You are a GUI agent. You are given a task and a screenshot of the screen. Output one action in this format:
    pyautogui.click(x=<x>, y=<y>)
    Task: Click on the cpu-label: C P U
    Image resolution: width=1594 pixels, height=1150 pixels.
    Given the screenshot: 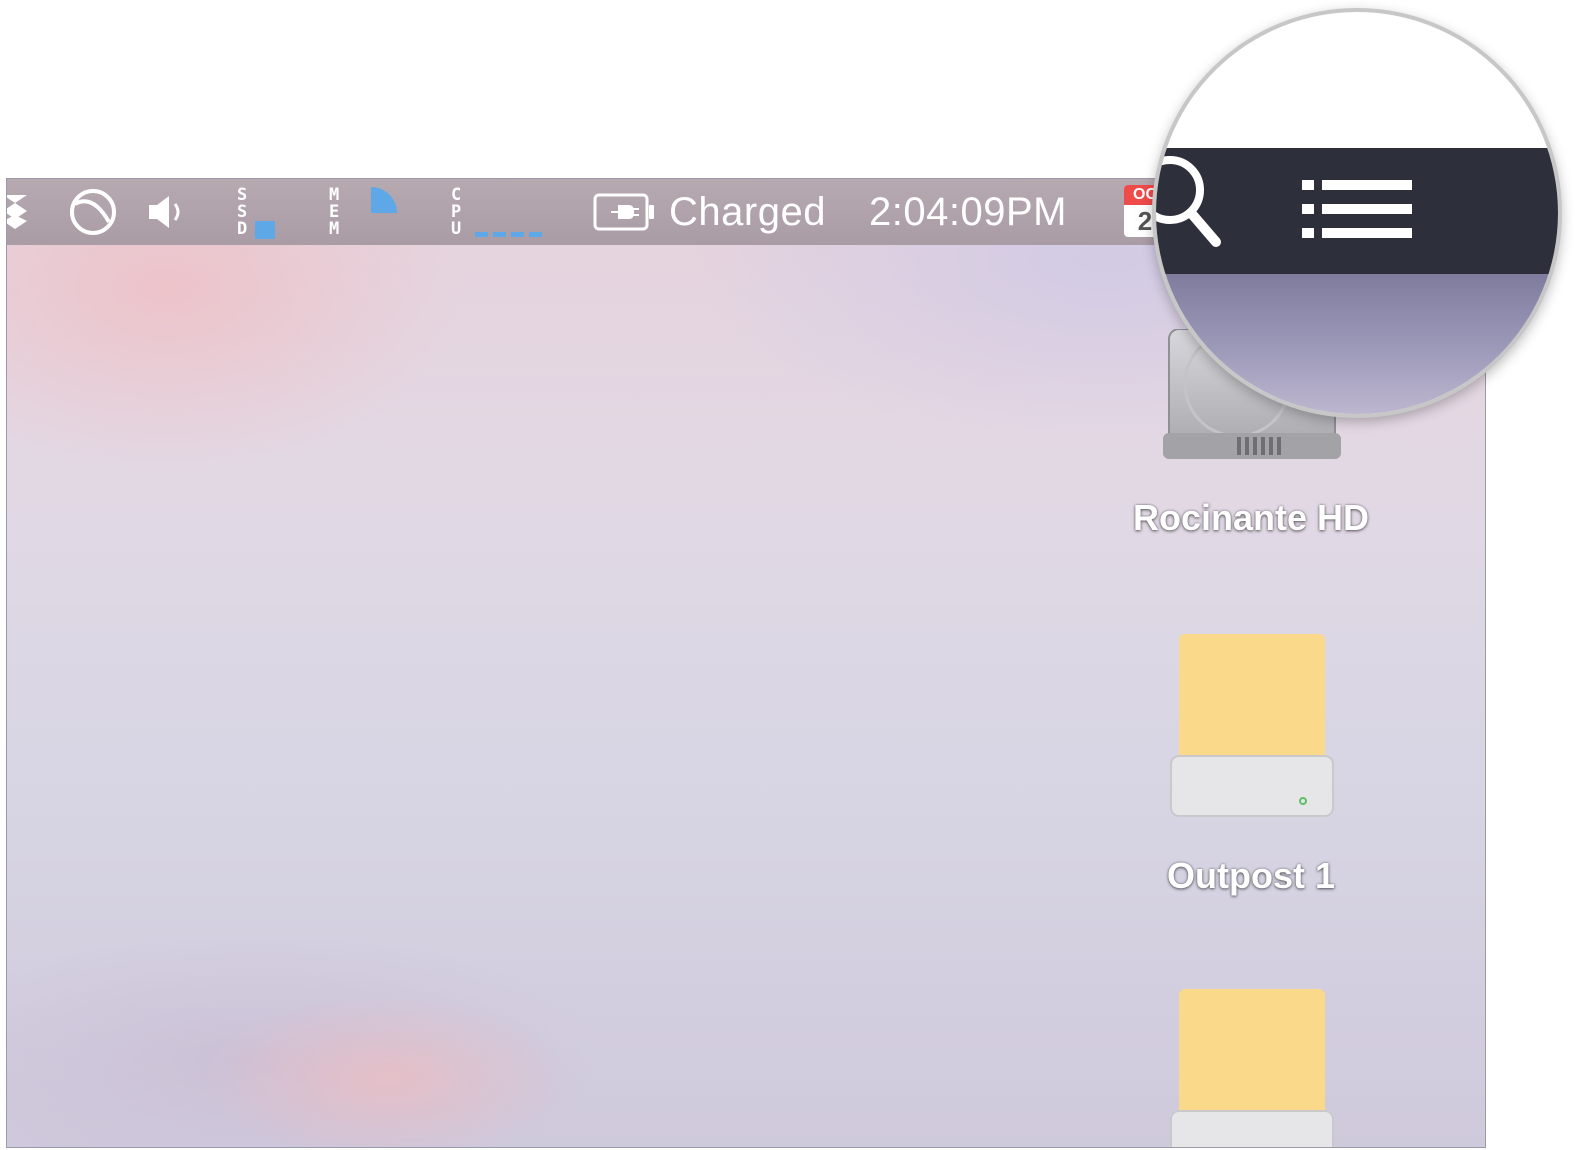 What is the action you would take?
    pyautogui.click(x=456, y=211)
    